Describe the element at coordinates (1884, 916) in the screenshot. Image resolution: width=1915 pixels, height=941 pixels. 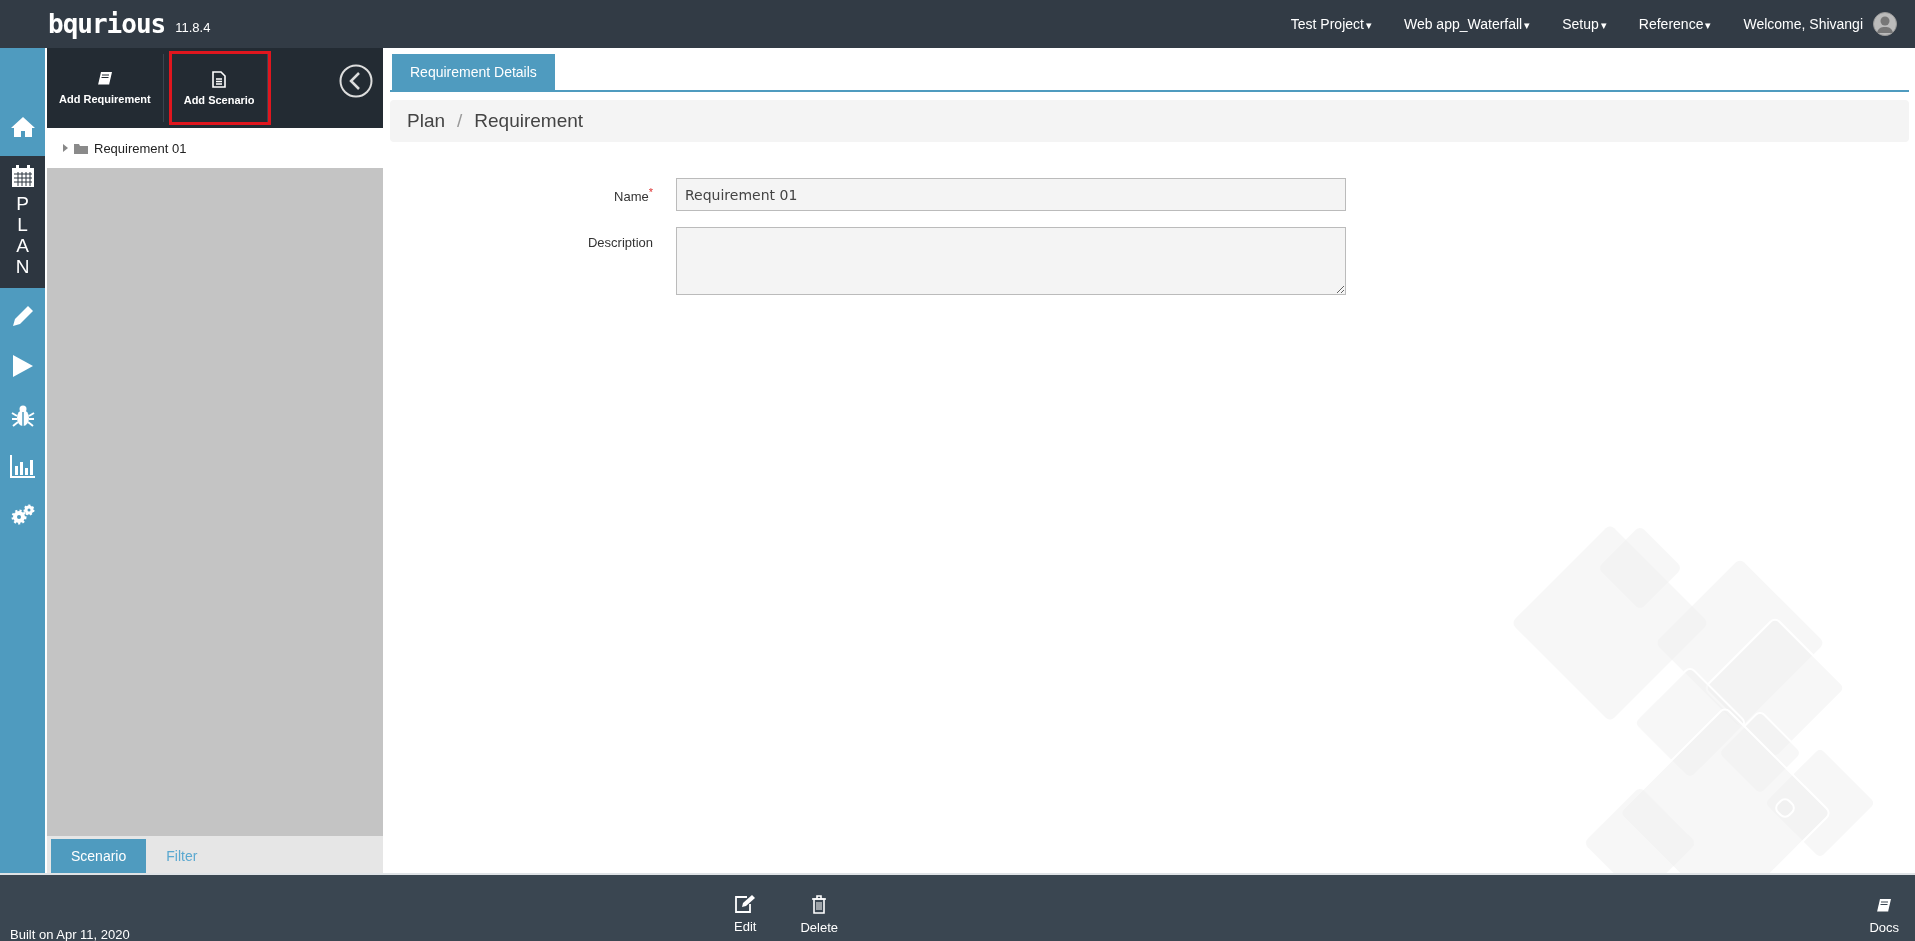
I see `docs-button: Docs` at that location.